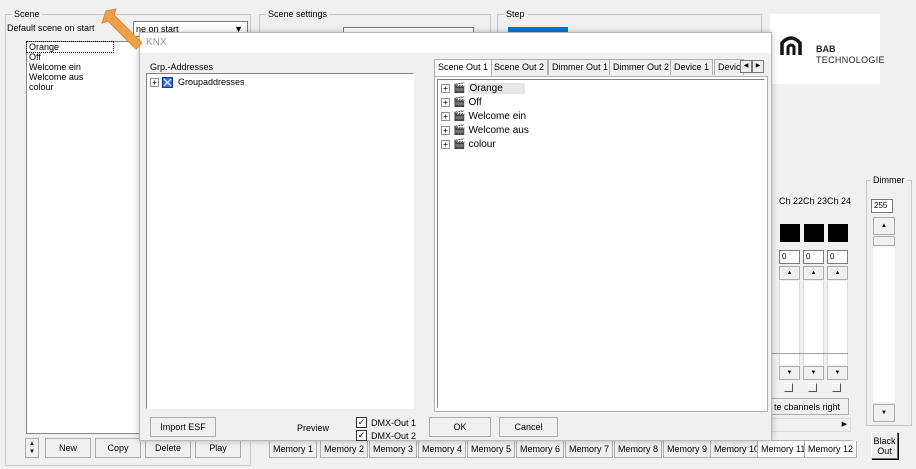 Image resolution: width=916 pixels, height=469 pixels. What do you see at coordinates (455, 43) in the screenshot?
I see `knx-dialog-titlebar: KNX` at bounding box center [455, 43].